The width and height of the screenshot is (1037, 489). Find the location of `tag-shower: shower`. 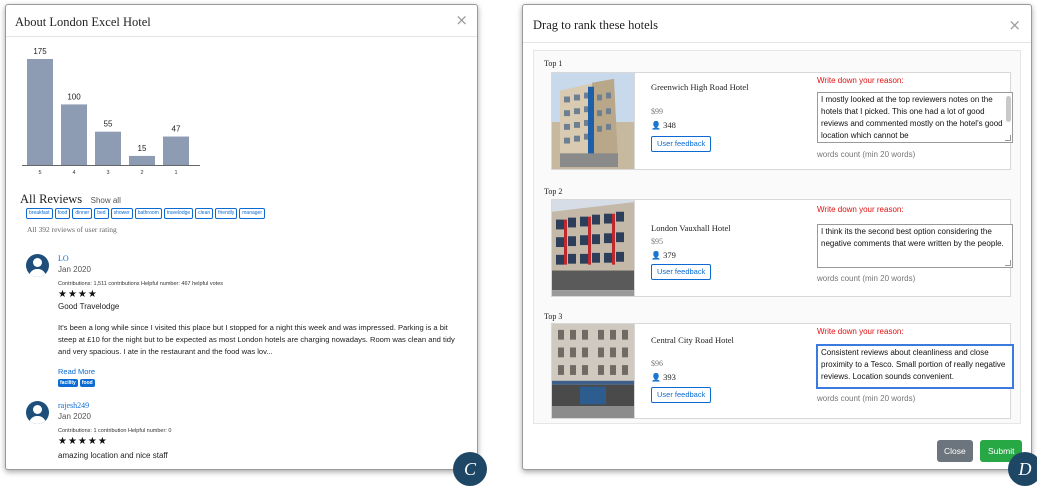

tag-shower: shower is located at coordinates (121, 213).